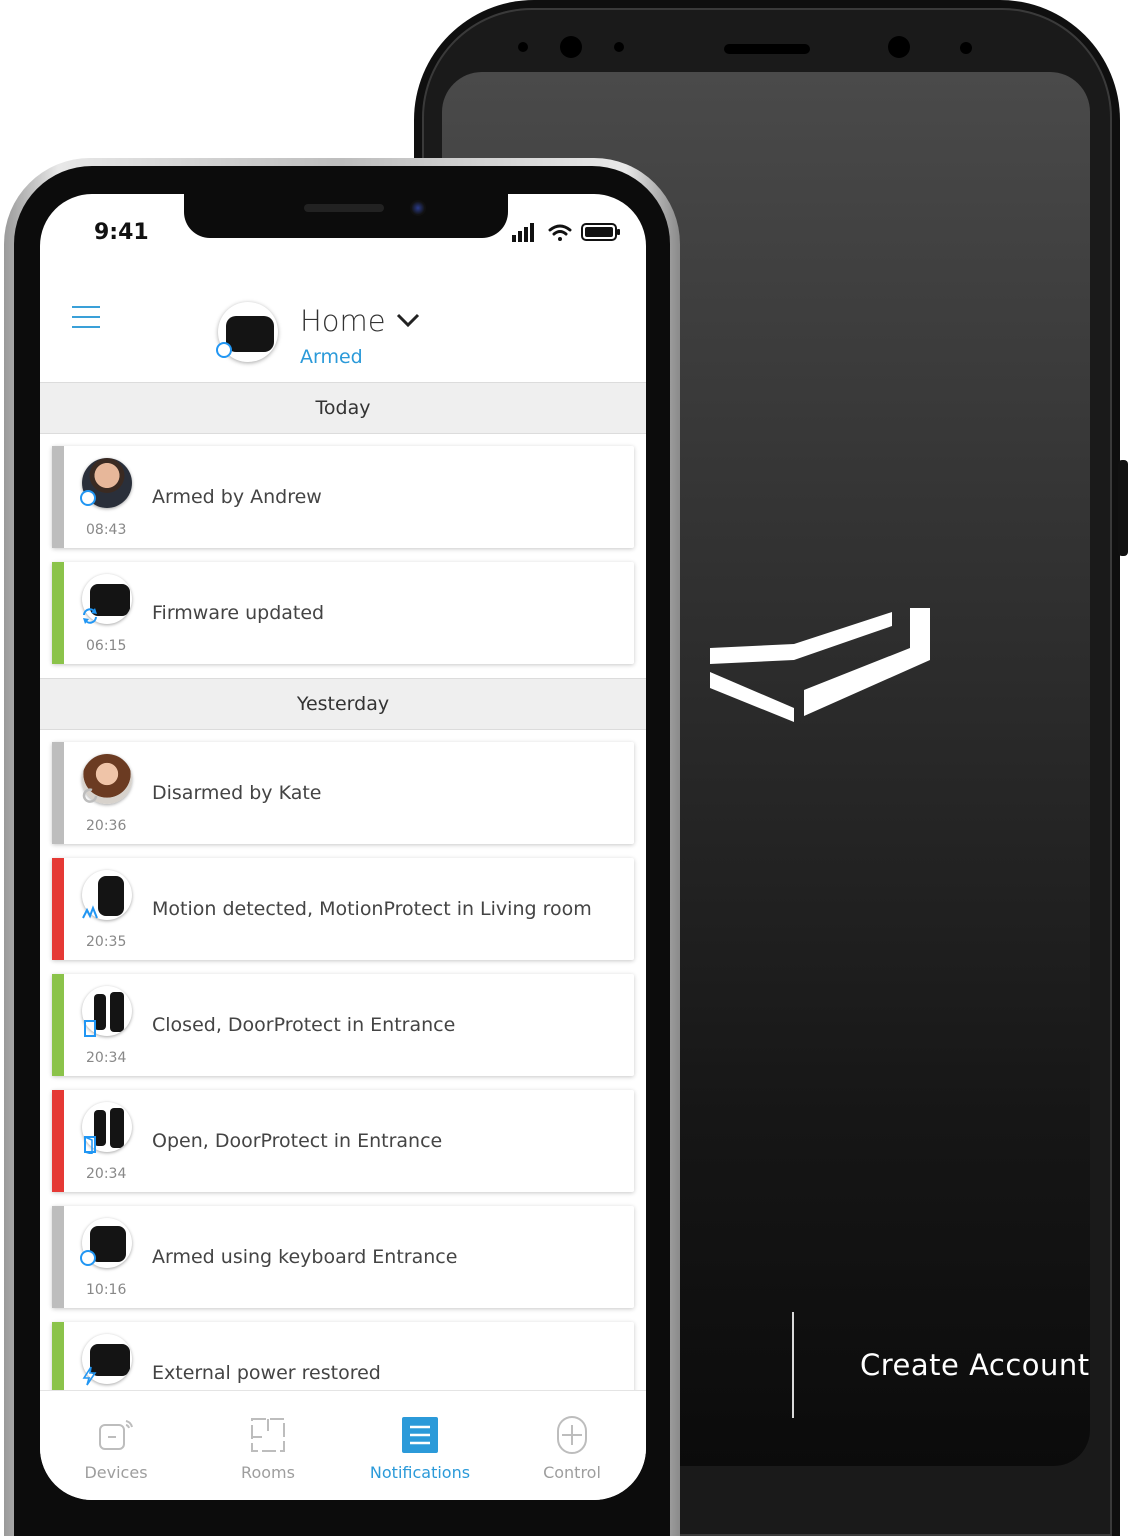 This screenshot has width=1128, height=1536. What do you see at coordinates (224, 350) in the screenshot?
I see `armed-status-icon` at bounding box center [224, 350].